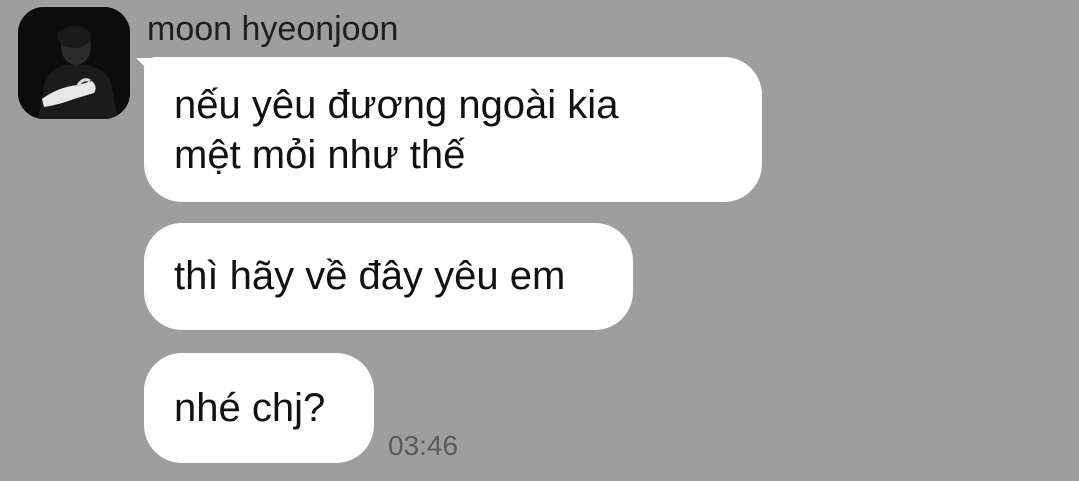  Describe the element at coordinates (396, 105) in the screenshot. I see `message-text: nếu yêu đương ngoài kia` at that location.